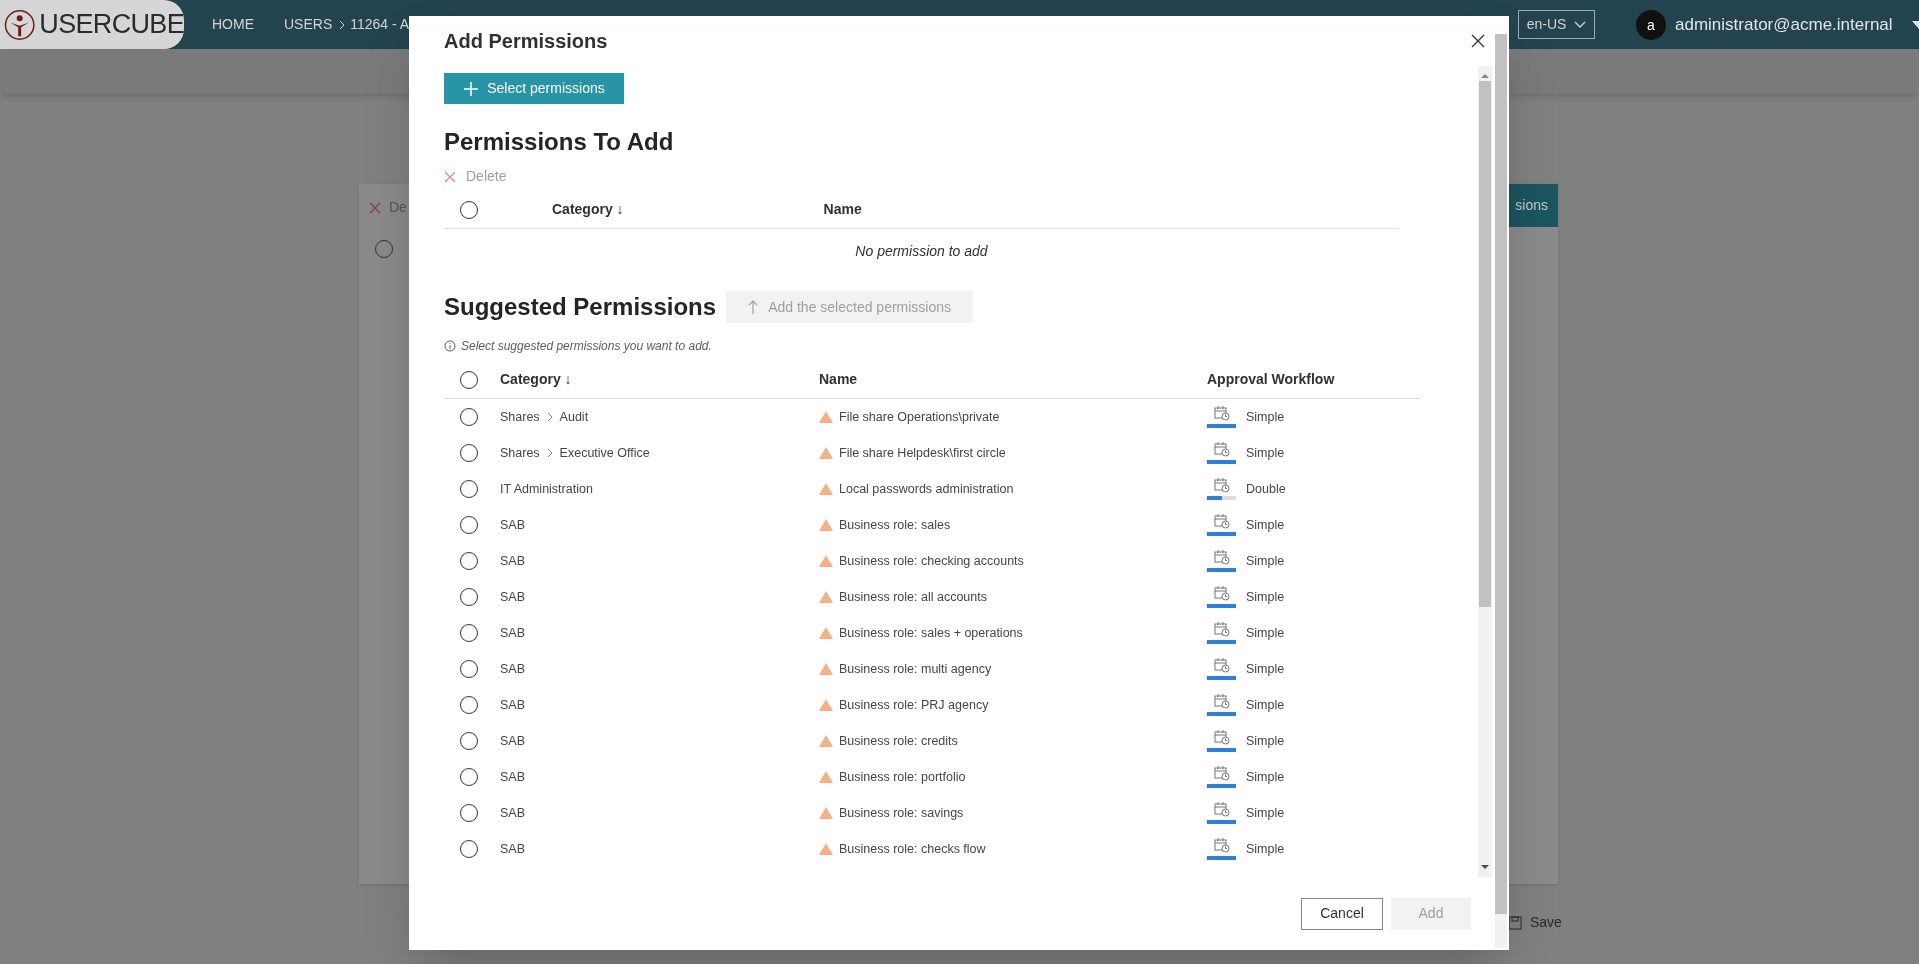  I want to click on chevron-down-icon, so click(1580, 24).